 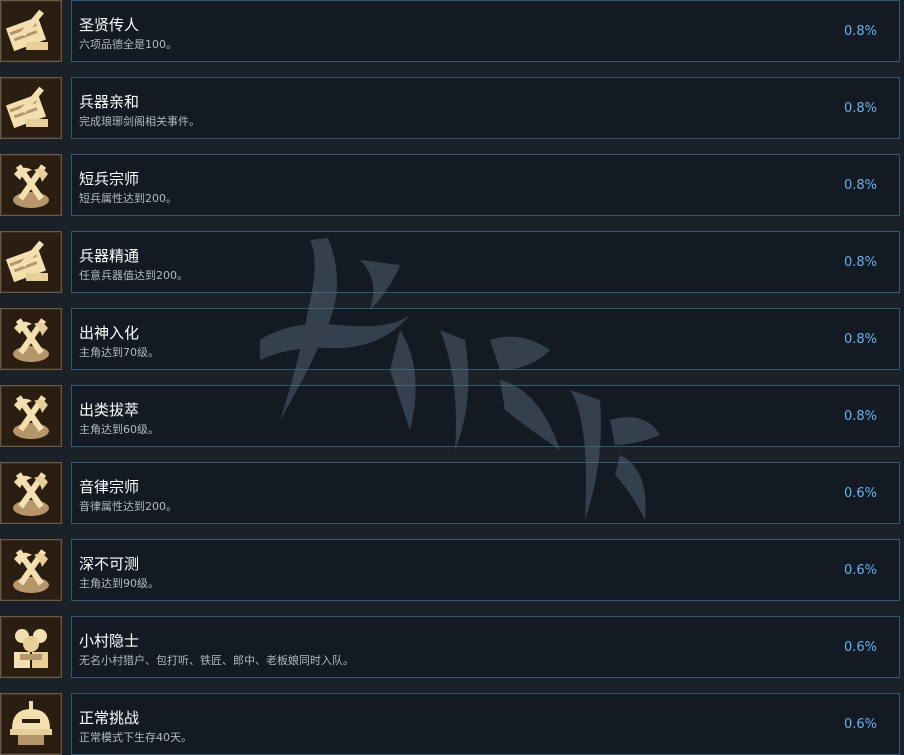 I want to click on achievement-title: 正常挑战, so click(x=109, y=718).